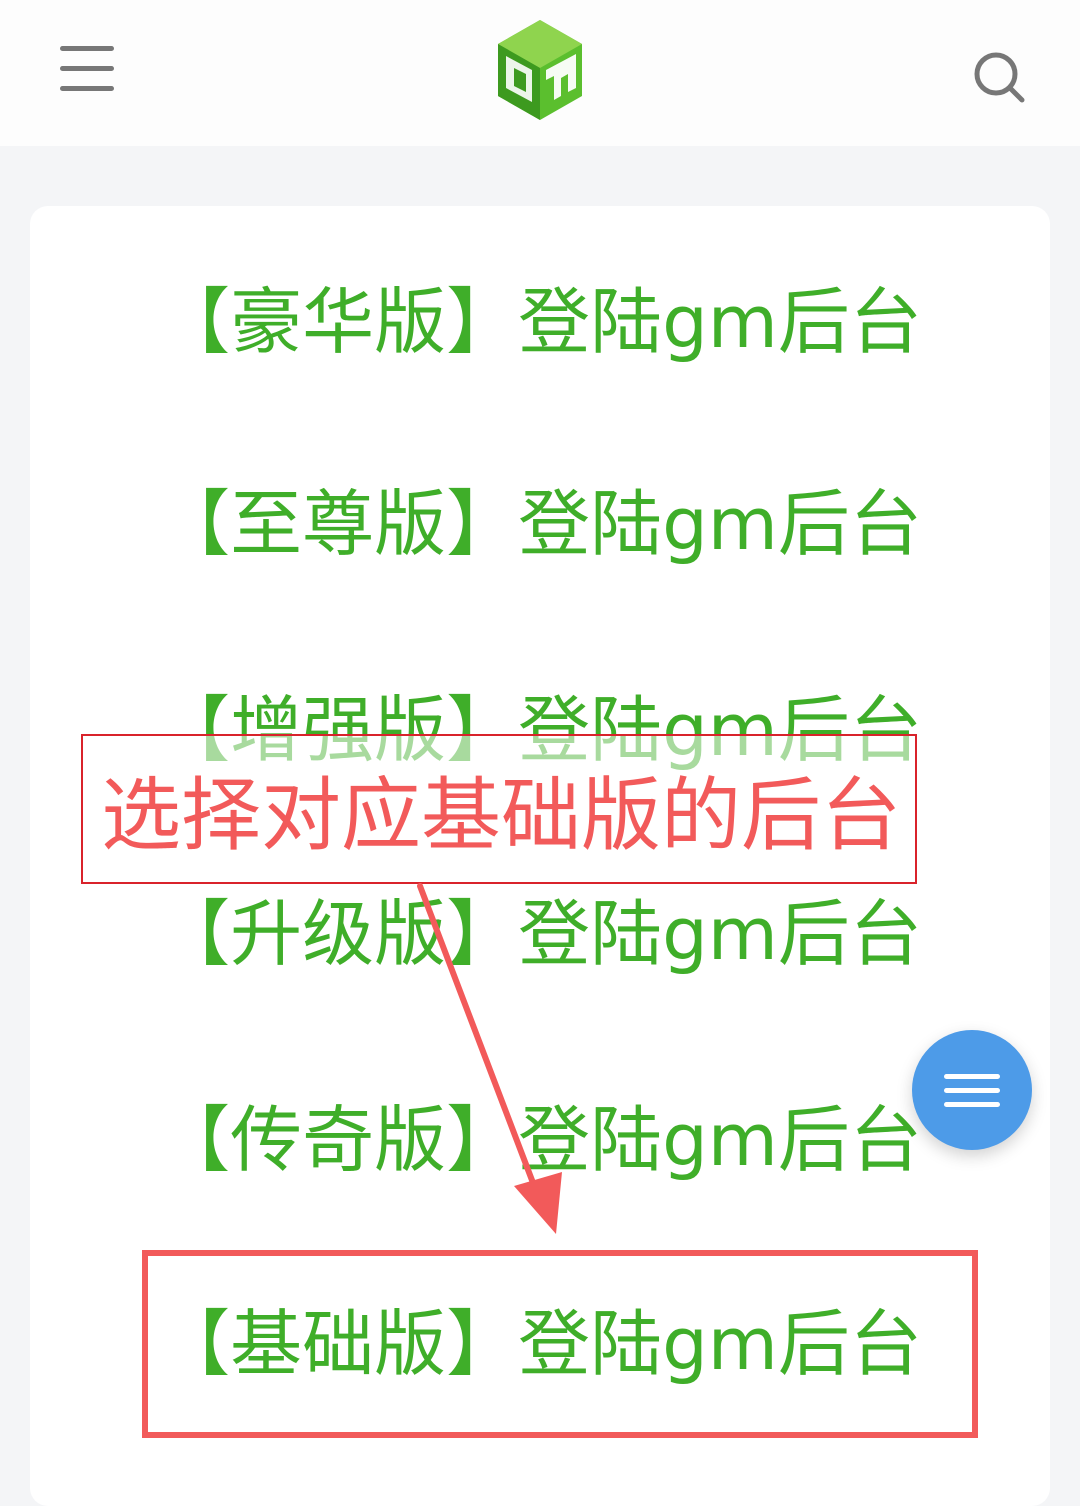 This screenshot has height=1506, width=1080. What do you see at coordinates (501, 815) in the screenshot?
I see `annotation-callout-text: 选择对应基础版的后台` at bounding box center [501, 815].